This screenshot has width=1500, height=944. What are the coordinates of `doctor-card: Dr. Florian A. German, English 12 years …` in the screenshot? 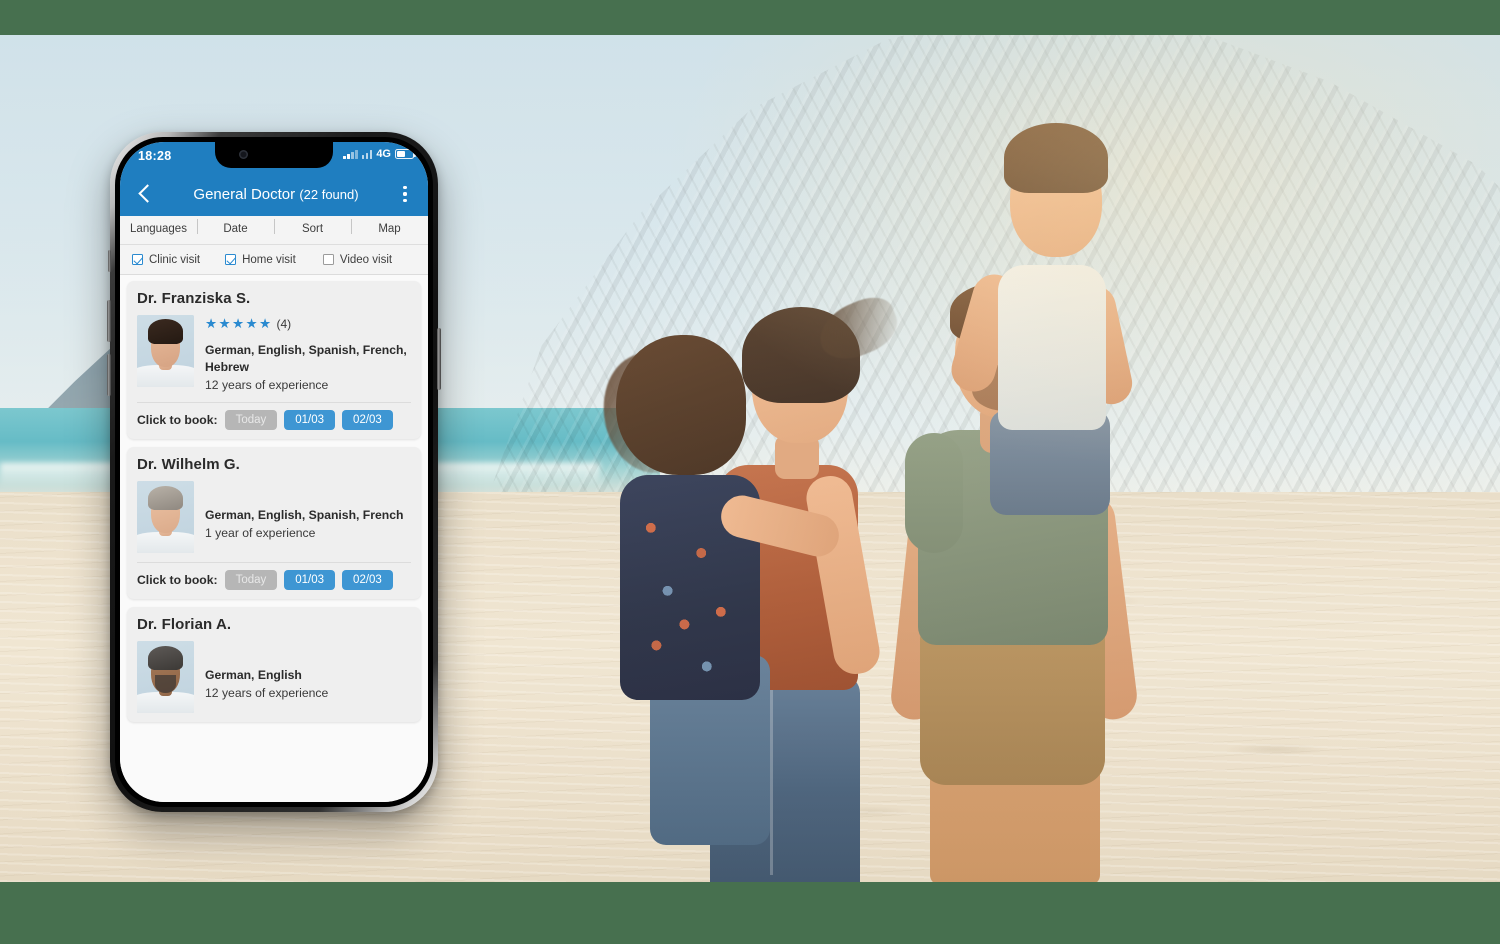 It's located at (274, 665).